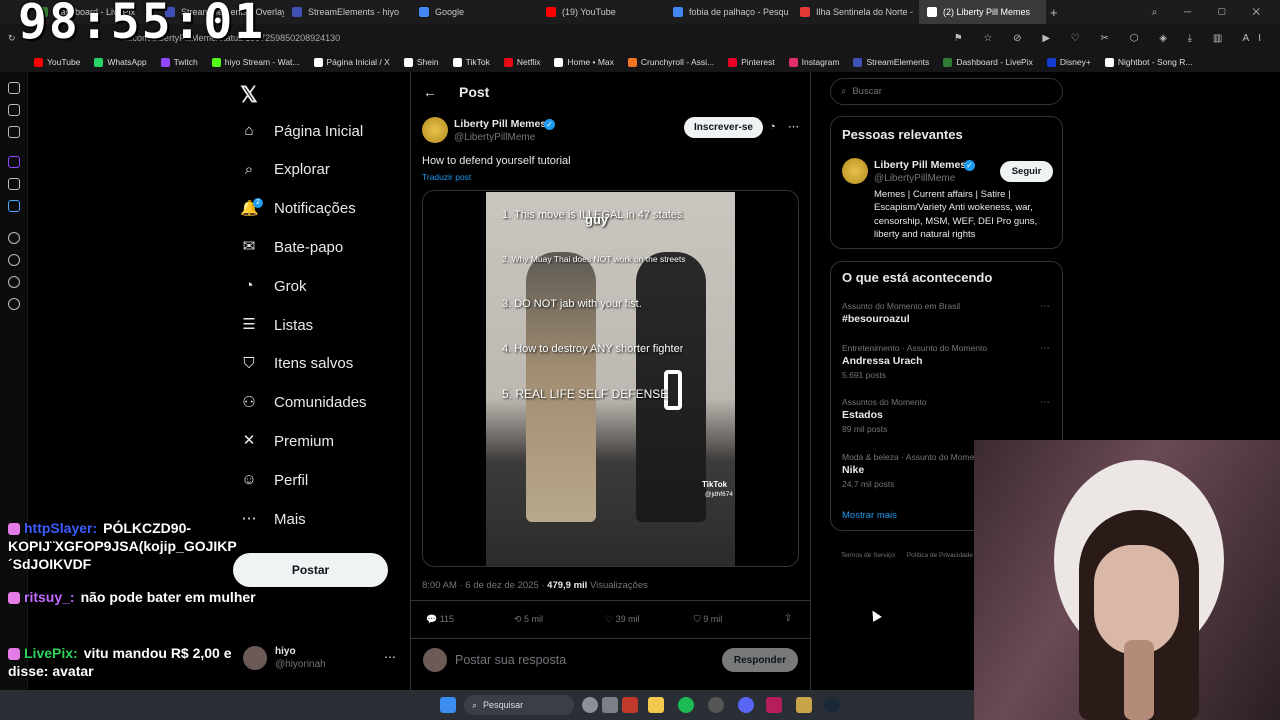 The width and height of the screenshot is (1280, 720). Describe the element at coordinates (940, 555) in the screenshot. I see `footer-link: Política de Privacidade` at that location.